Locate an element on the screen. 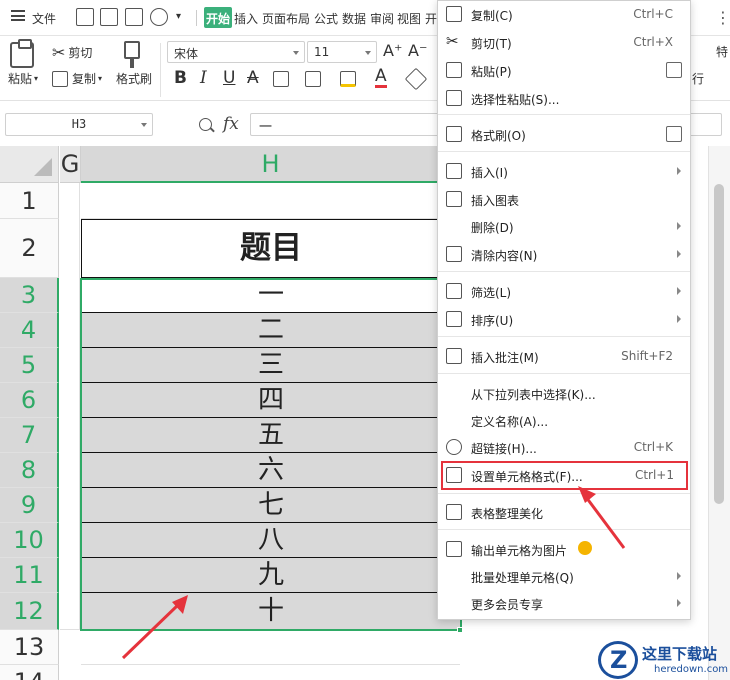 The height and width of the screenshot is (680, 730). scrollbar-thumb is located at coordinates (719, 344).